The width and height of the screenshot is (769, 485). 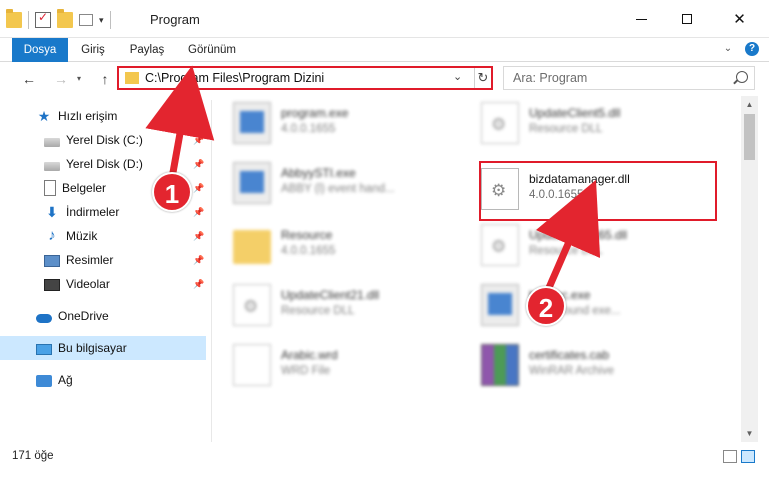 I want to click on tab-file: Dosya, so click(x=40, y=50).